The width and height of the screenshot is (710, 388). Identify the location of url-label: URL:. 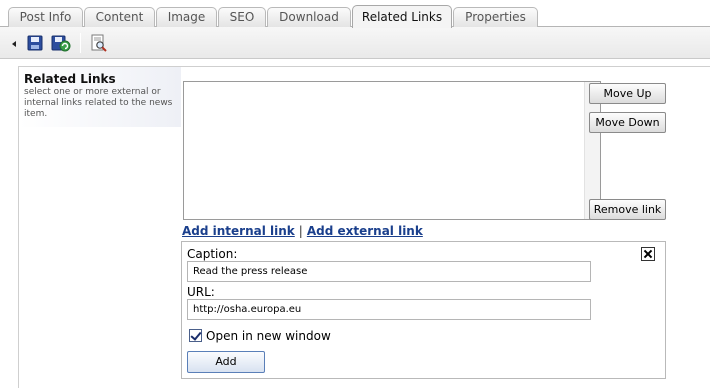
(201, 292).